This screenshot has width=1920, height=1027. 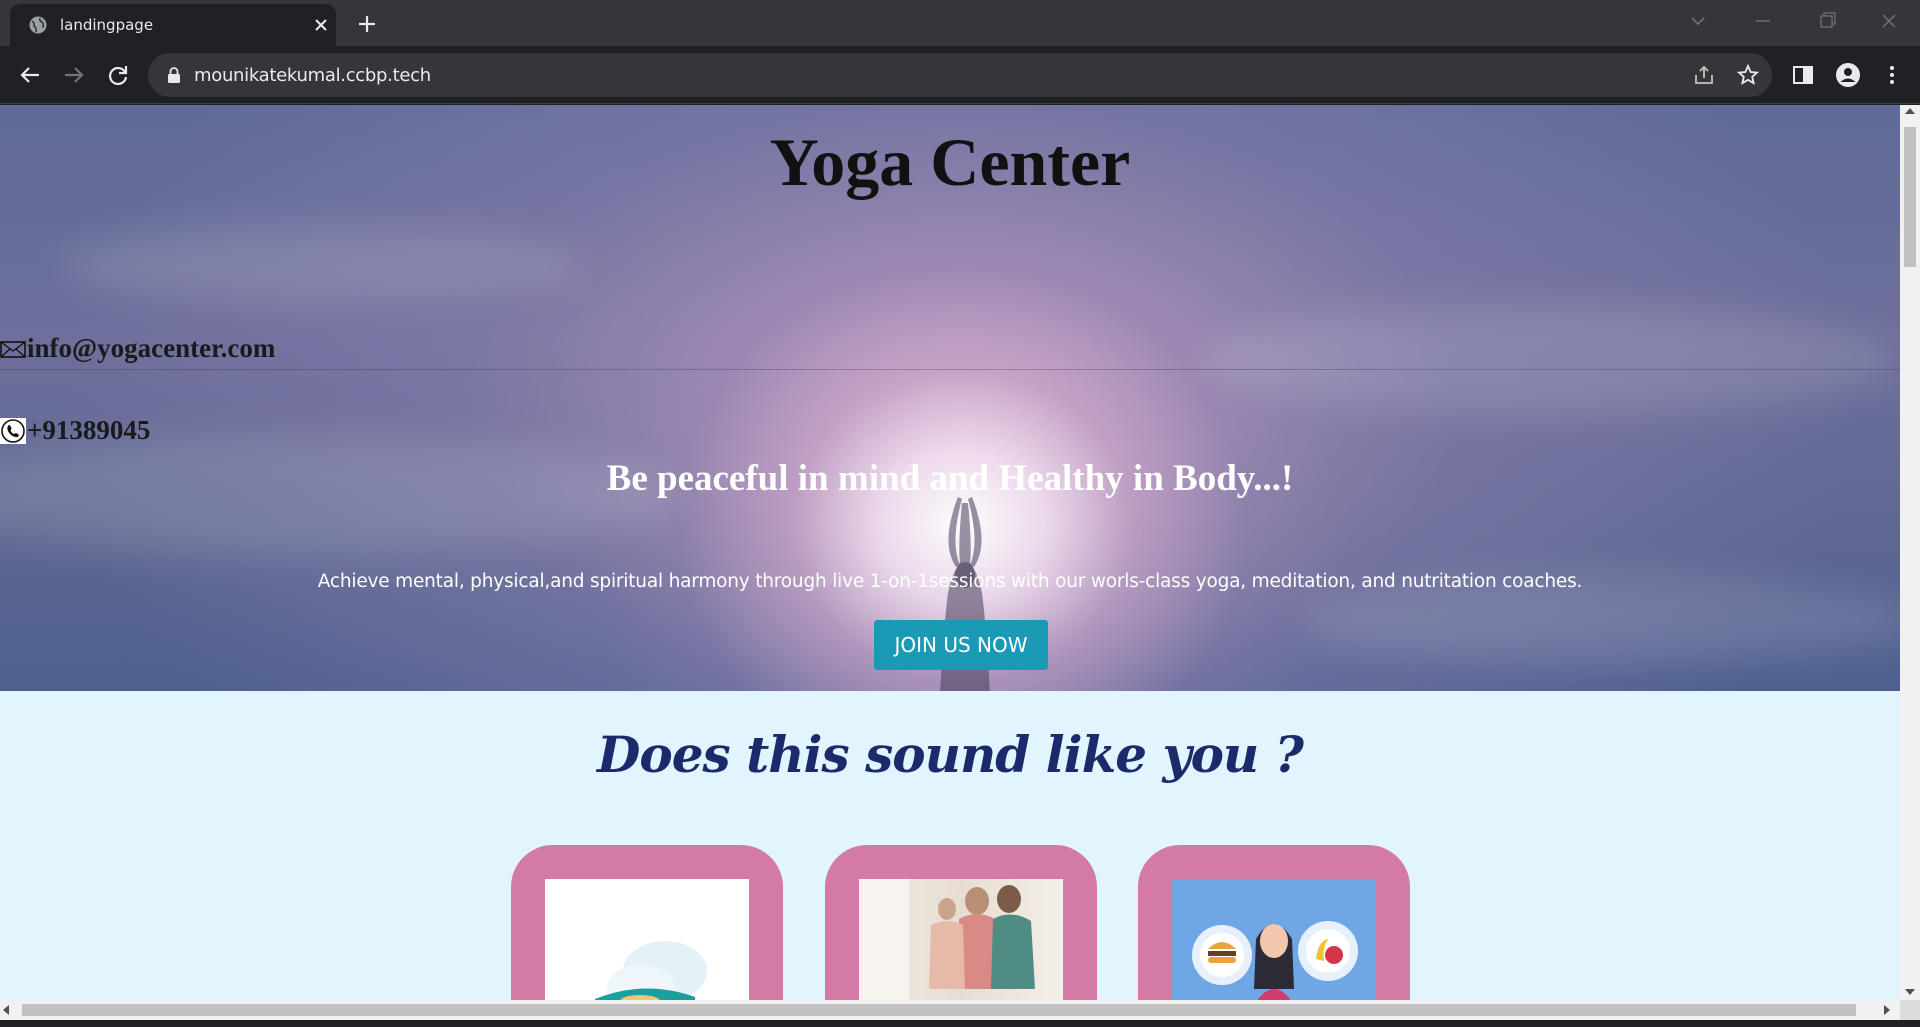 I want to click on lock-icon, so click(x=174, y=75).